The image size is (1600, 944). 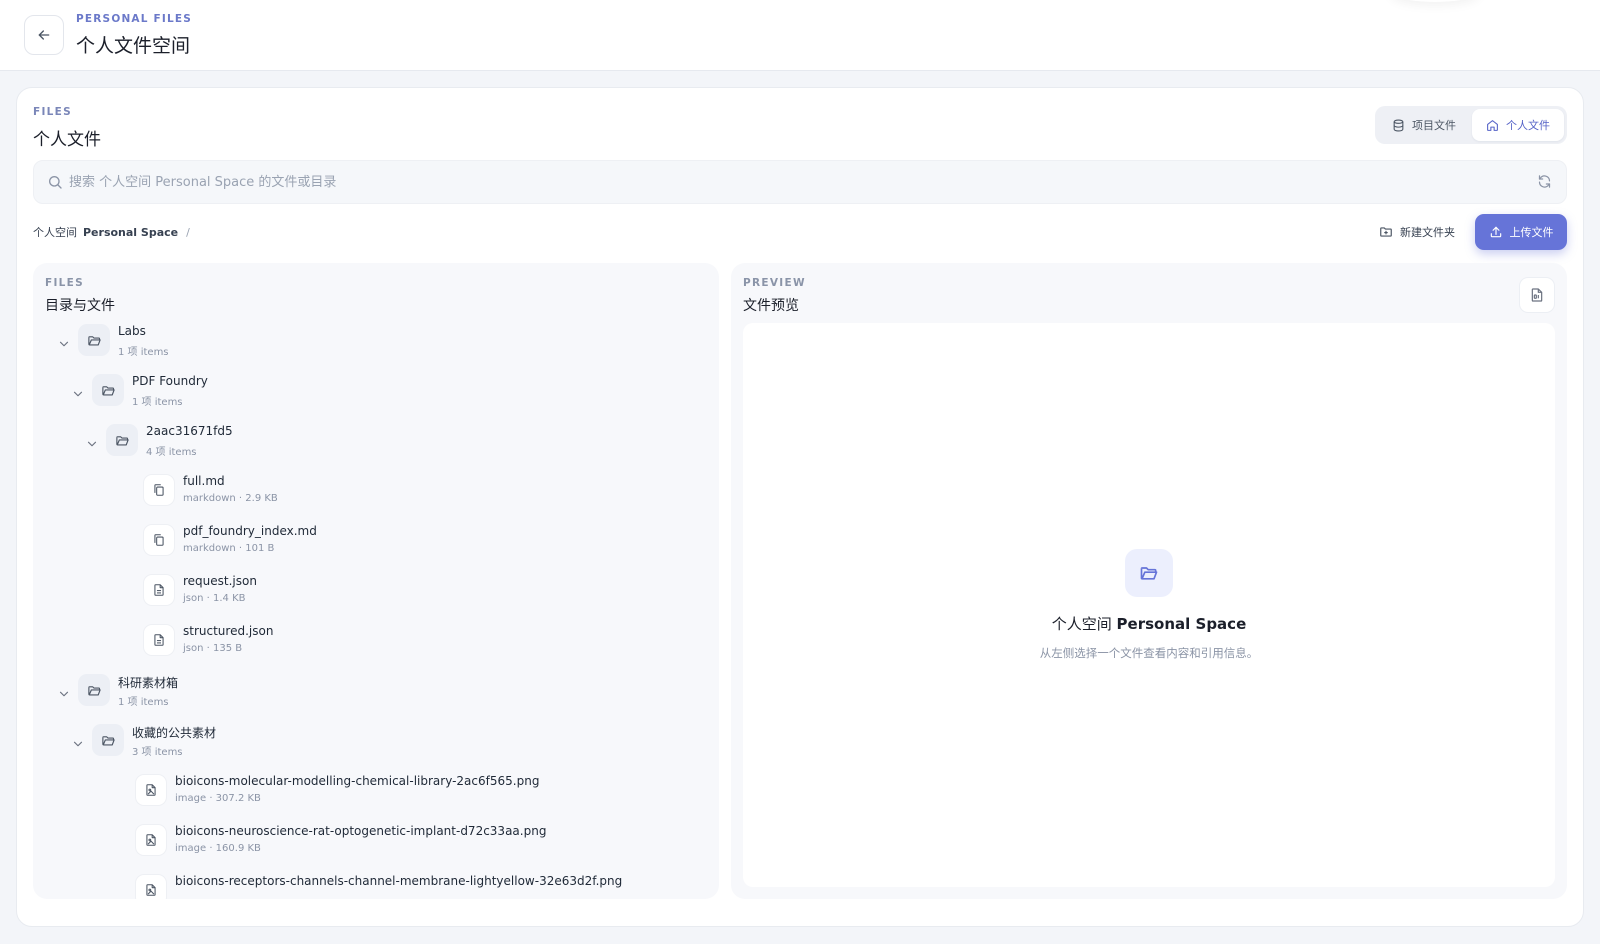 I want to click on empty-title-strong: Personal Space, so click(x=1181, y=624).